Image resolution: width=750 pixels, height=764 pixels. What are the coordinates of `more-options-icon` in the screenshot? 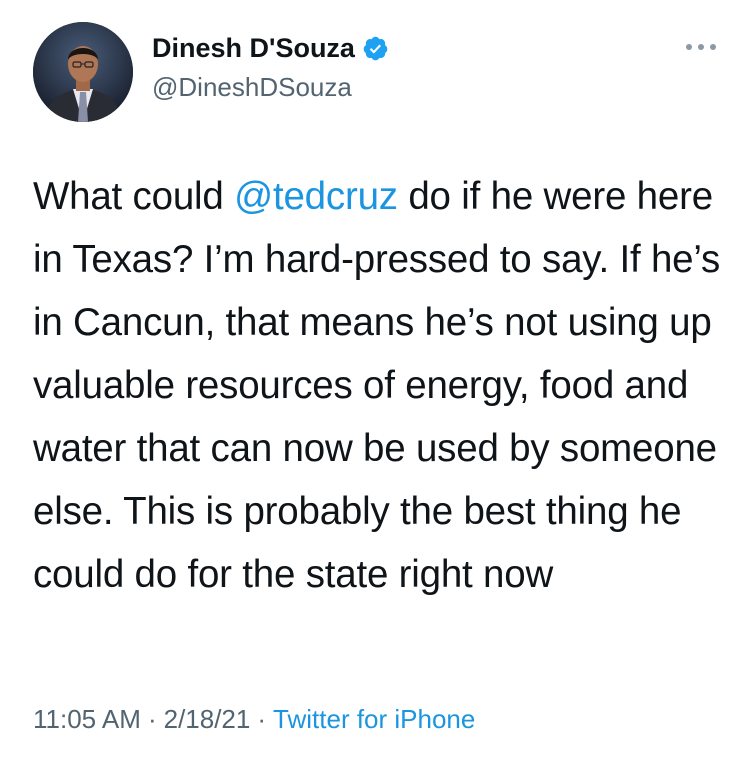 It's located at (701, 47).